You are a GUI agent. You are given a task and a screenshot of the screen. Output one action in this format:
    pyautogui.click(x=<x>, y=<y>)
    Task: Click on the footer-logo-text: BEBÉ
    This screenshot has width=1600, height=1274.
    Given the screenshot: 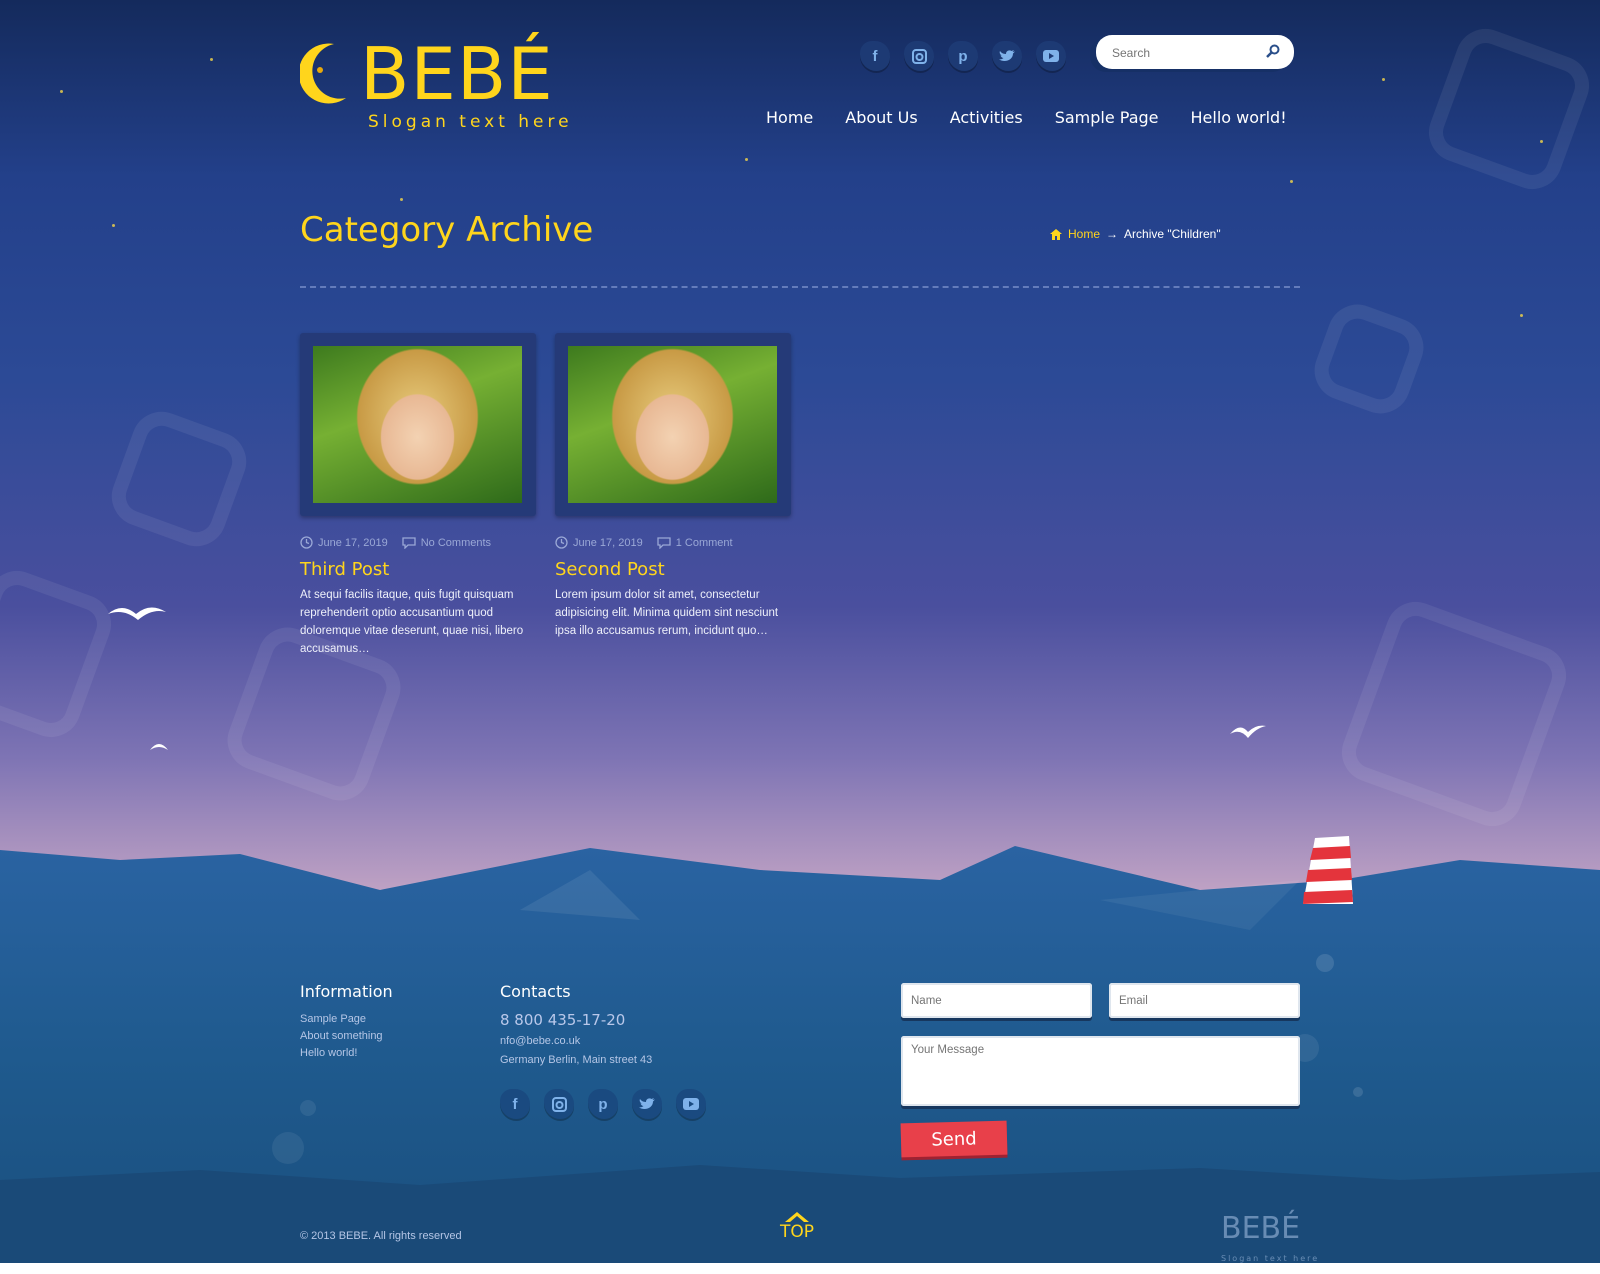 What is the action you would take?
    pyautogui.click(x=1261, y=1228)
    